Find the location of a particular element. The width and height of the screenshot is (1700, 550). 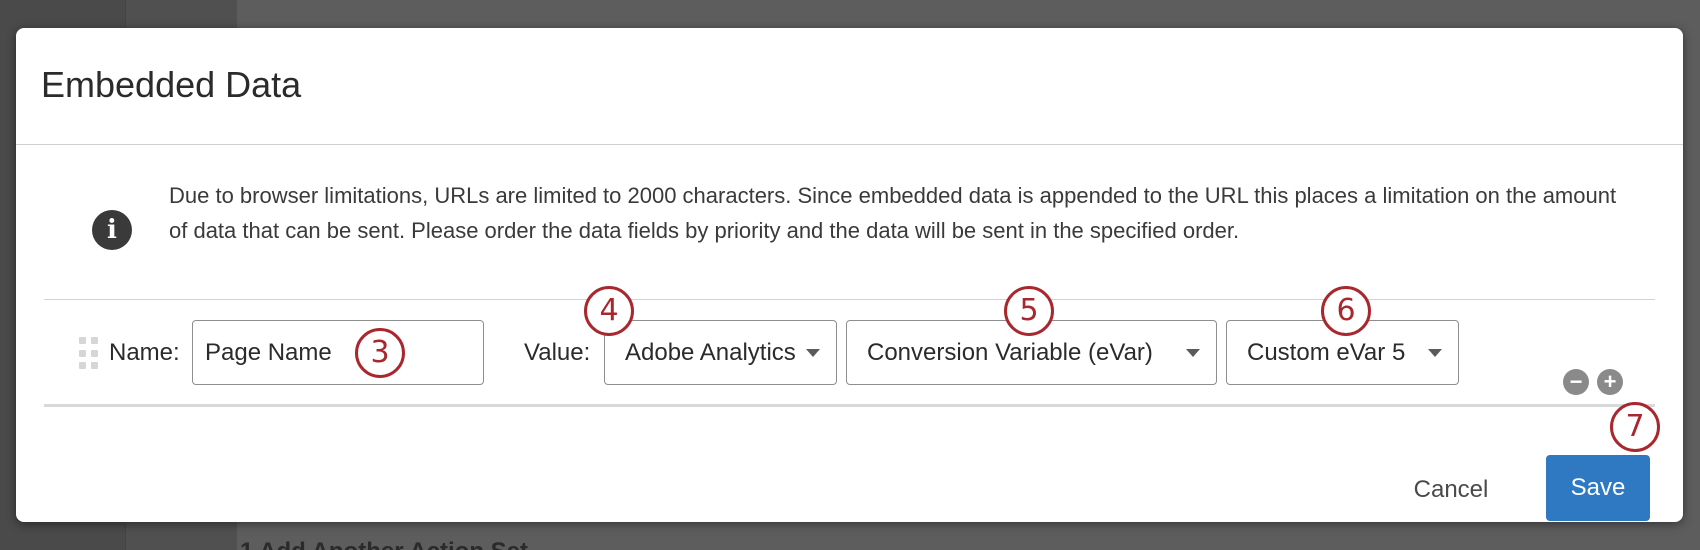

minus-circle-icon: − is located at coordinates (1576, 382).